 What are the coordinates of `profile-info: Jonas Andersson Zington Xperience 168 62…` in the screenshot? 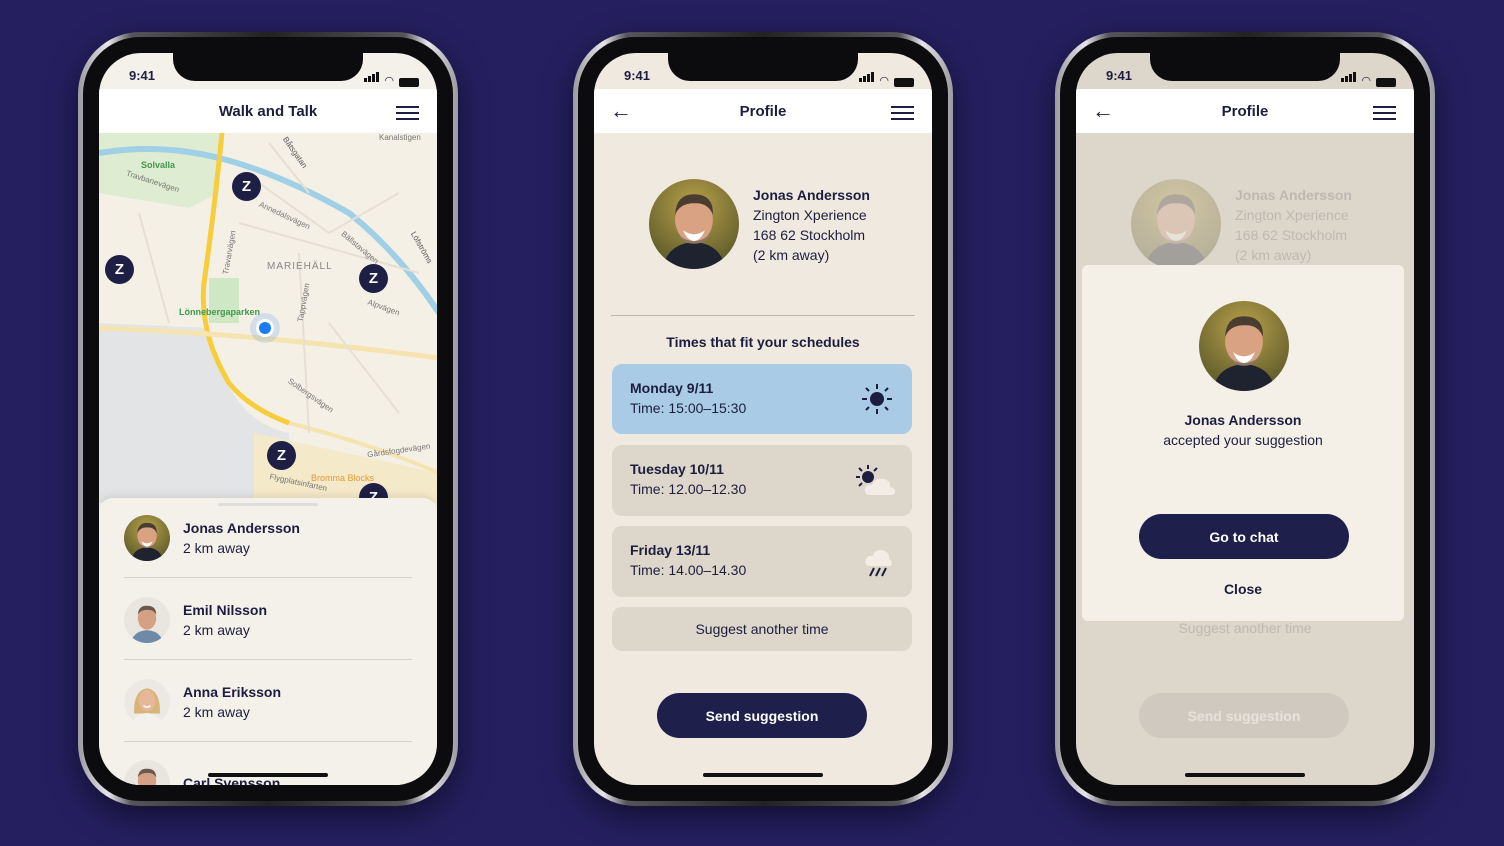 It's located at (811, 225).